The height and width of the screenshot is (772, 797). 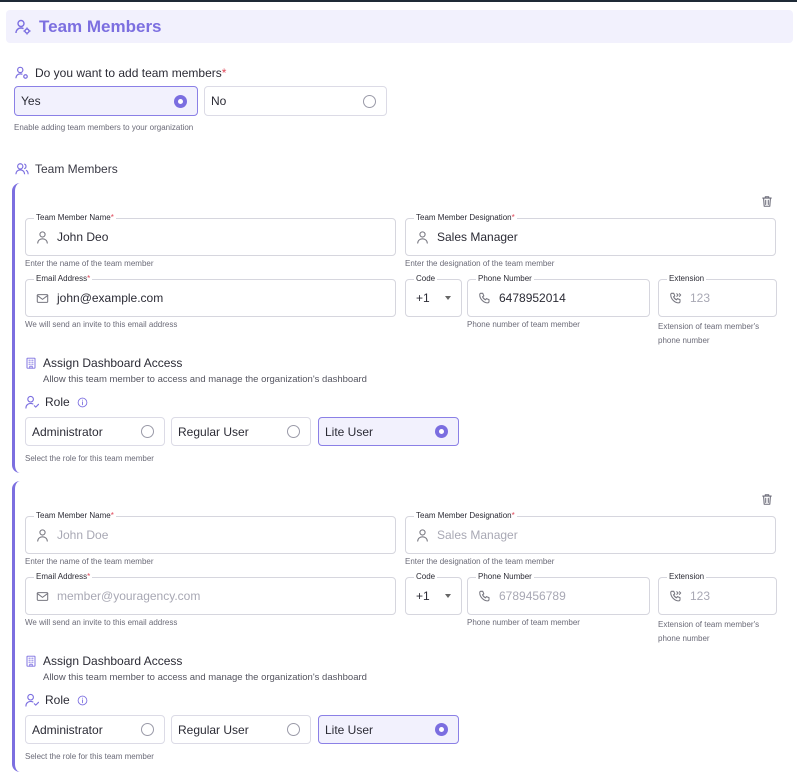 What do you see at coordinates (110, 298) in the screenshot?
I see `email-input: john@example.com` at bounding box center [110, 298].